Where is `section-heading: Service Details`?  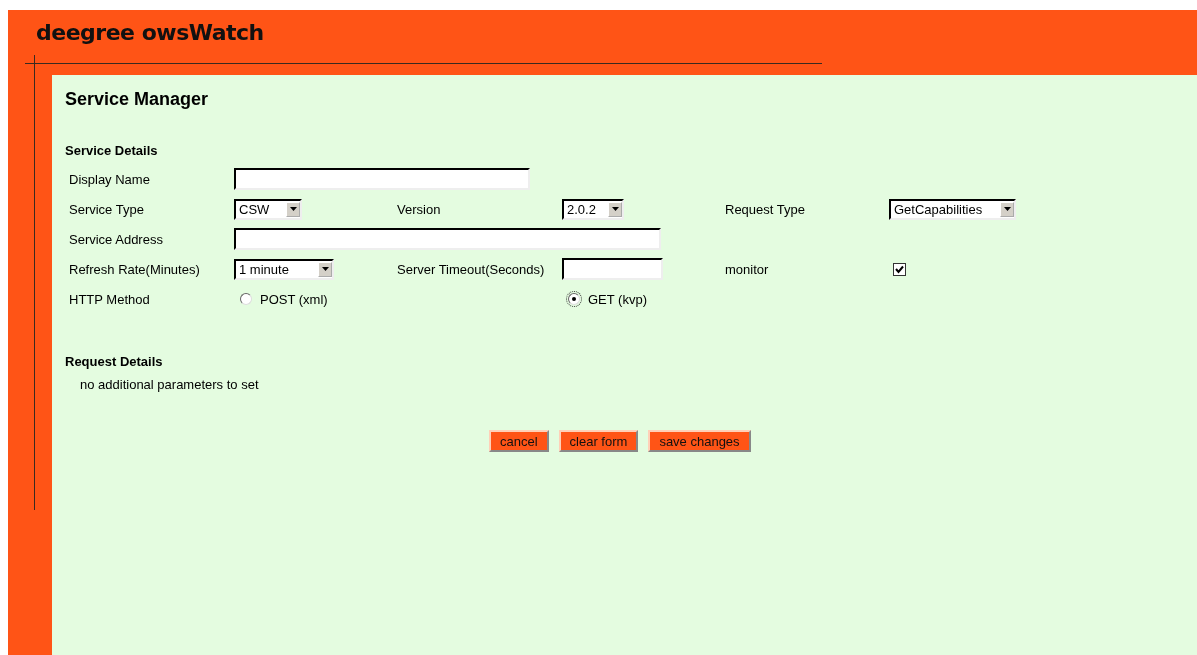
section-heading: Service Details is located at coordinates (112, 150).